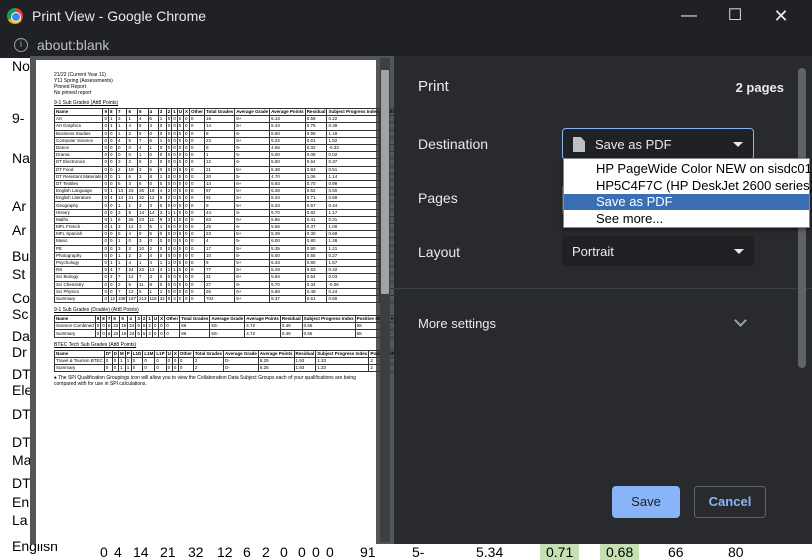  Describe the element at coordinates (79, 368) in the screenshot. I see `table-cell: Summary` at that location.